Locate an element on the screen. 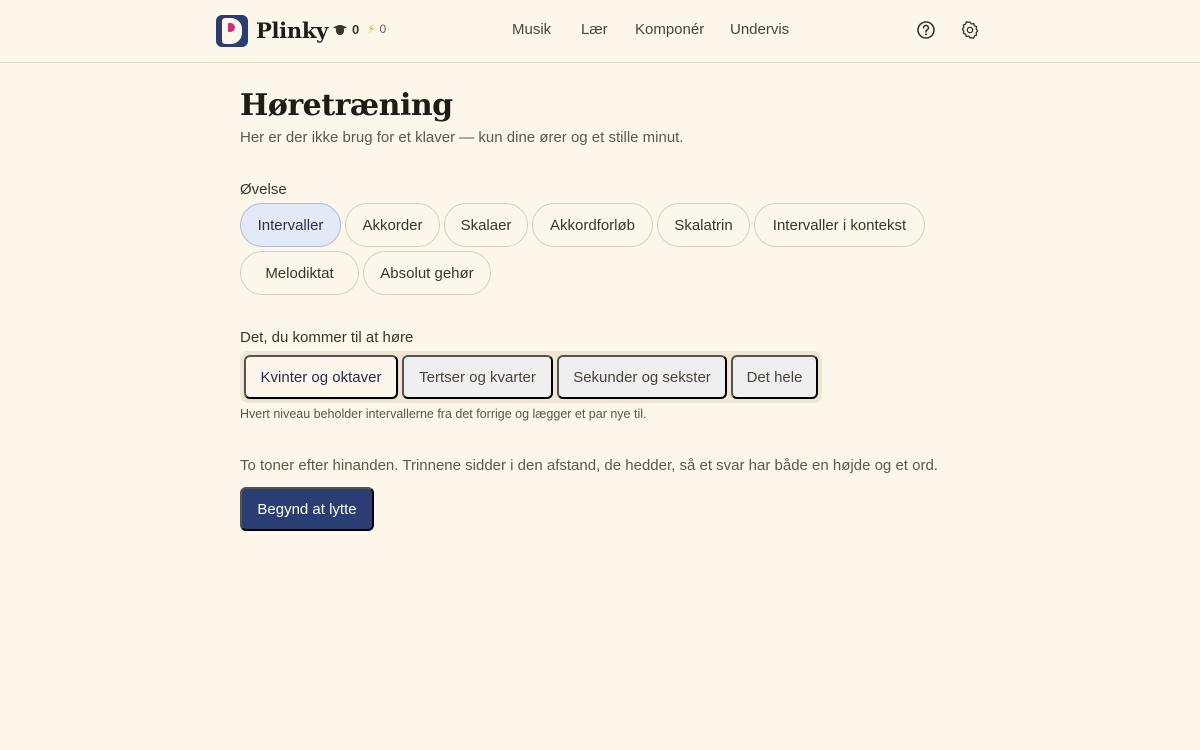 This screenshot has height=750, width=1200. exercise-option-skalatrin: Skalatrin is located at coordinates (703, 225).